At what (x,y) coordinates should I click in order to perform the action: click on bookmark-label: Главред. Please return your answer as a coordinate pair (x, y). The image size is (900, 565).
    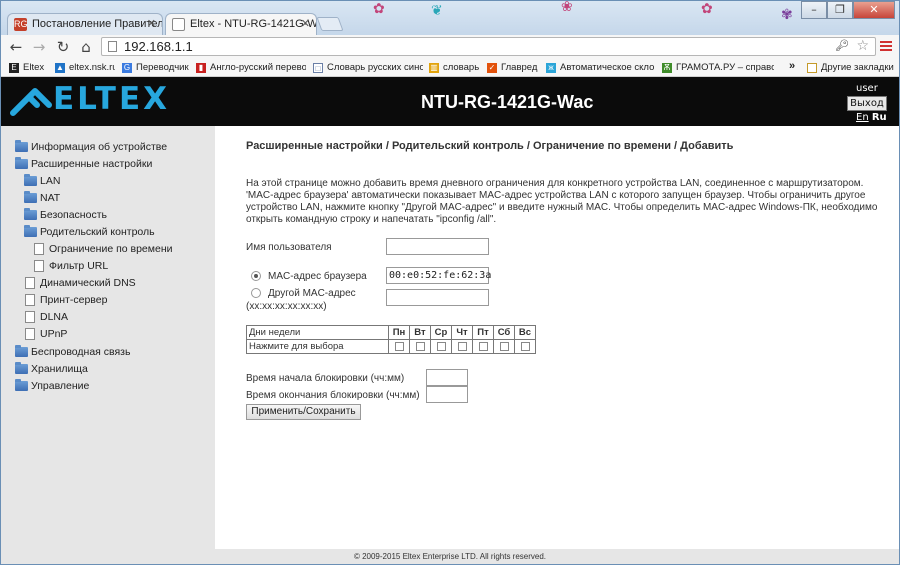
    Looking at the image, I should click on (519, 67).